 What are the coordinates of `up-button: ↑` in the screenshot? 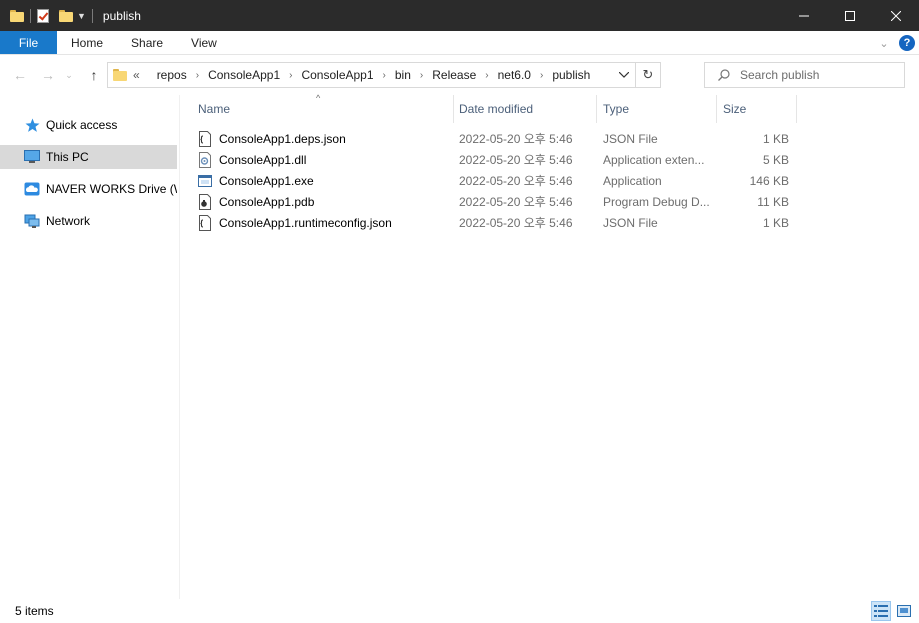 It's located at (94, 75).